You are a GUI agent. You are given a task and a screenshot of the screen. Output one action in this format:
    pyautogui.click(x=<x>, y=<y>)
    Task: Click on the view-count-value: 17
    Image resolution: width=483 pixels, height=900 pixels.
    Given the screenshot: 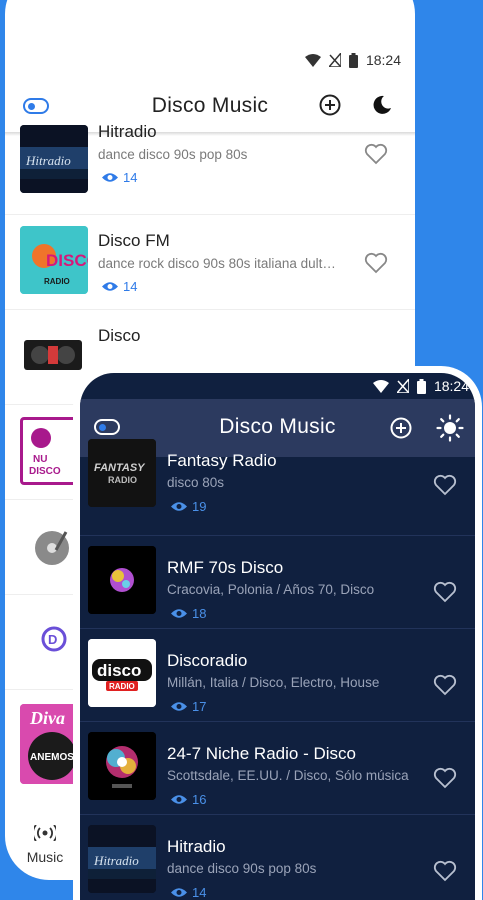 What is the action you would take?
    pyautogui.click(x=199, y=706)
    